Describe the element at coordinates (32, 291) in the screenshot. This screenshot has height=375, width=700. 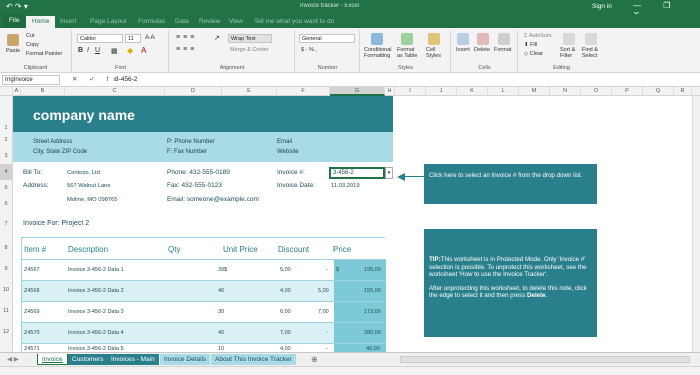
I see `cell-item: Z4568` at that location.